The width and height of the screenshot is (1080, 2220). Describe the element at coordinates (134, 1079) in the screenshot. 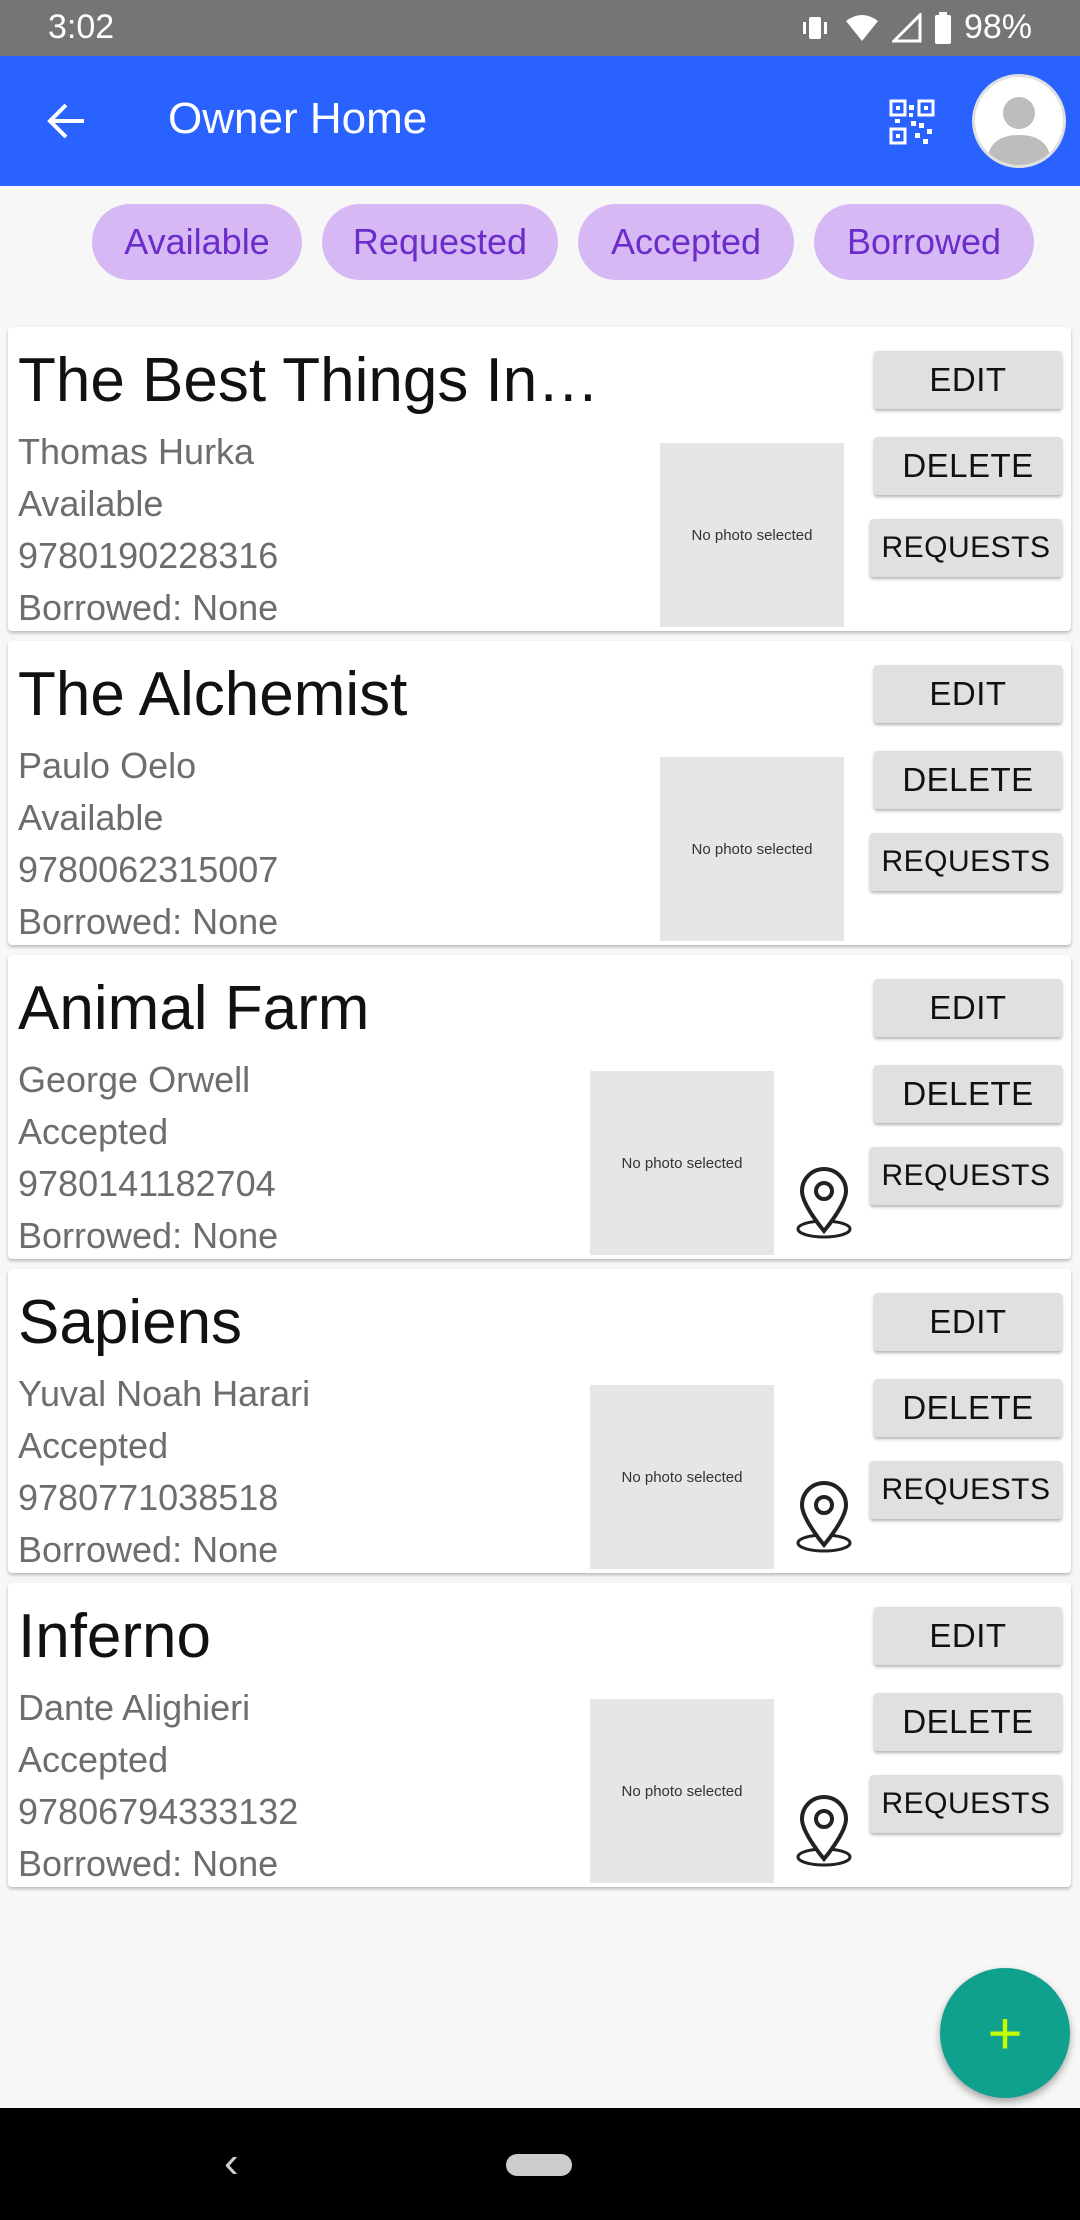

I see `book-author: George Orwell` at that location.